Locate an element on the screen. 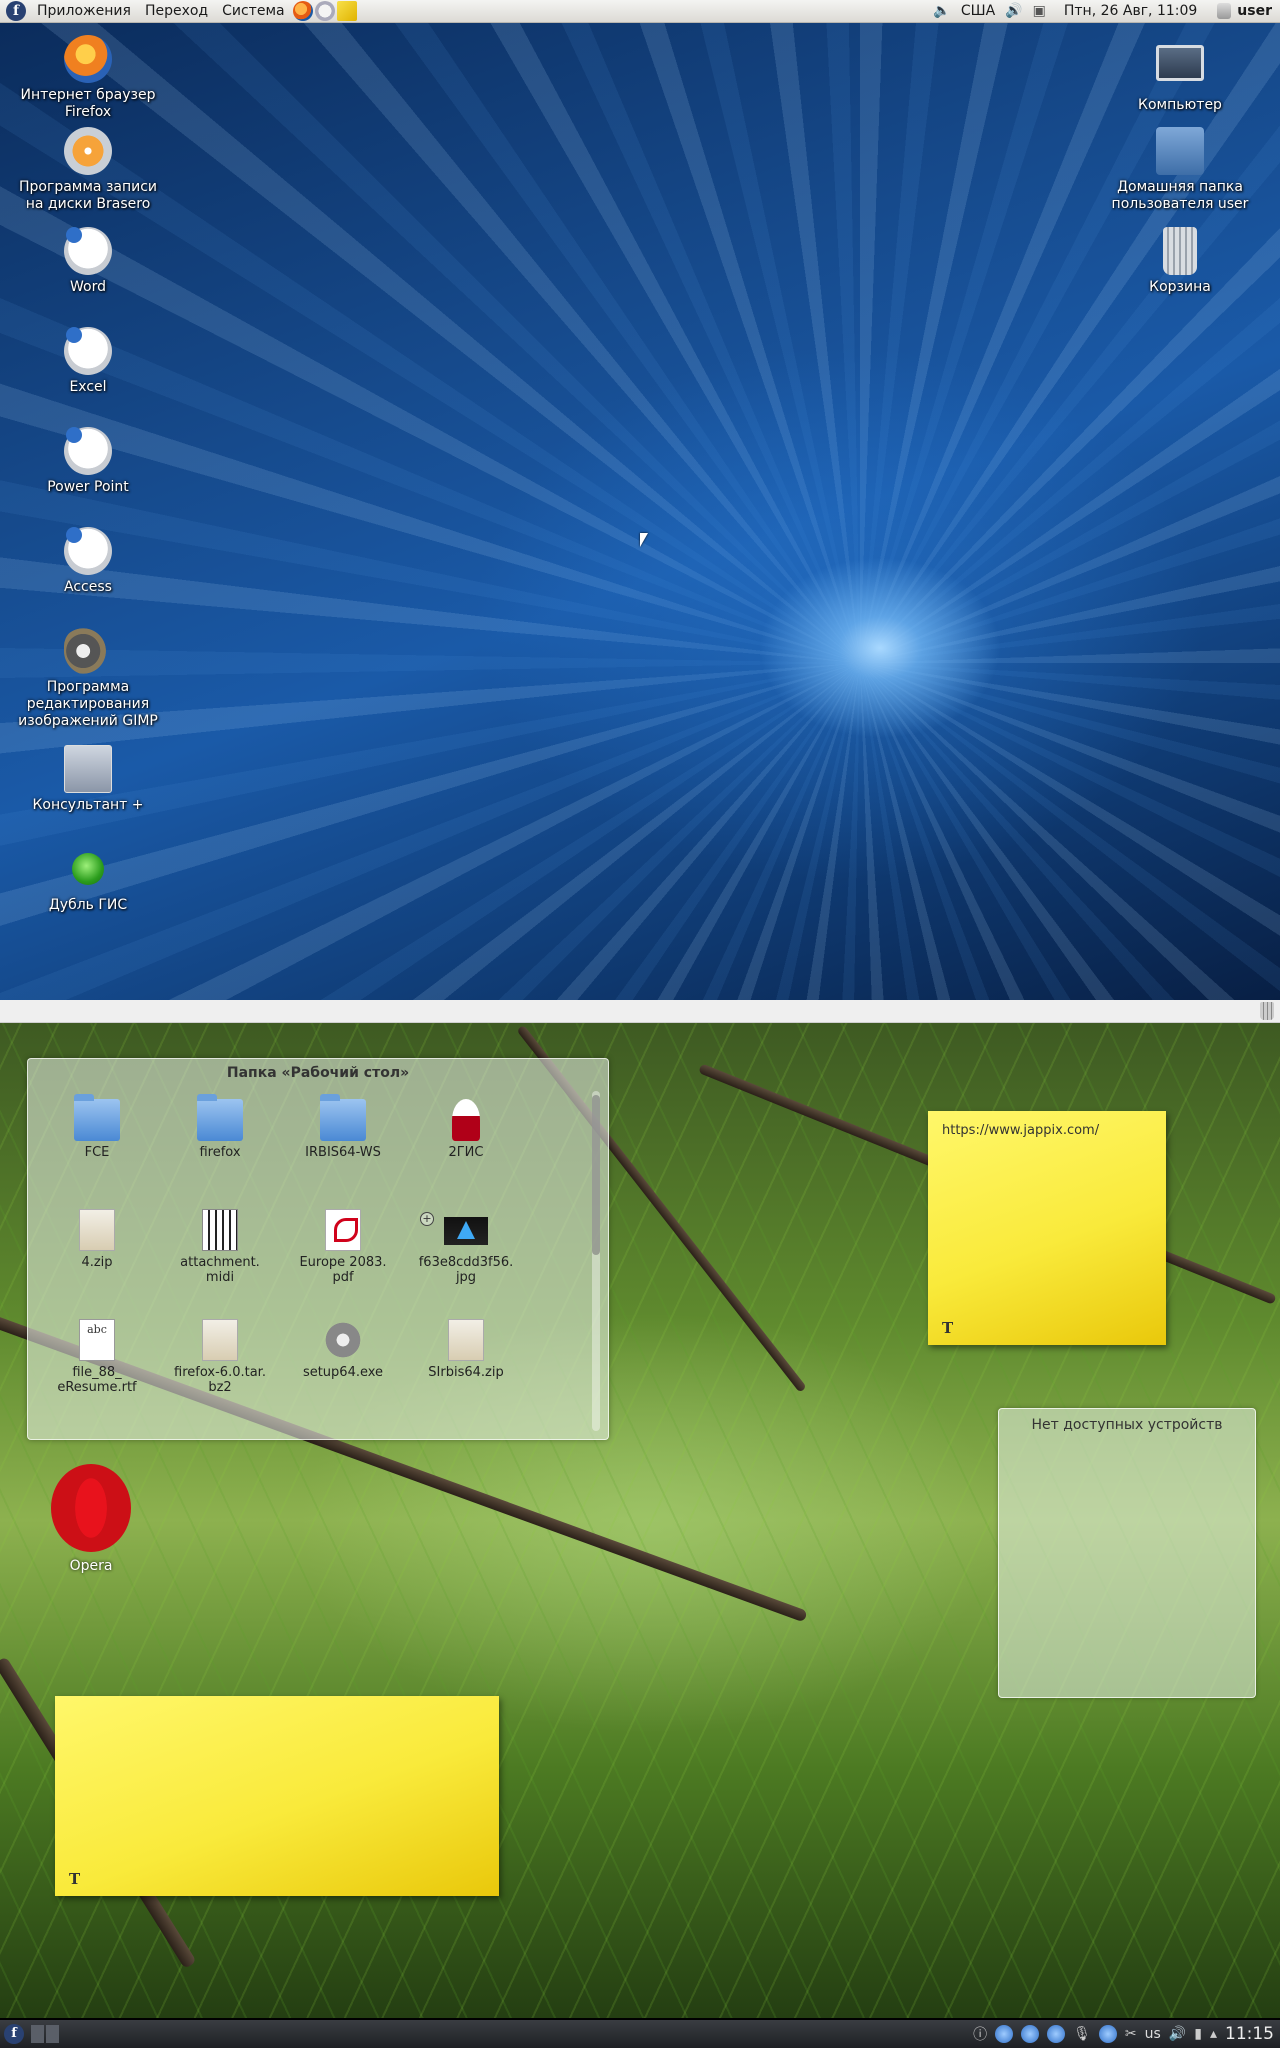 Image resolution: width=1280 pixels, height=2048 pixels. select-plus-icon: + is located at coordinates (427, 1219).